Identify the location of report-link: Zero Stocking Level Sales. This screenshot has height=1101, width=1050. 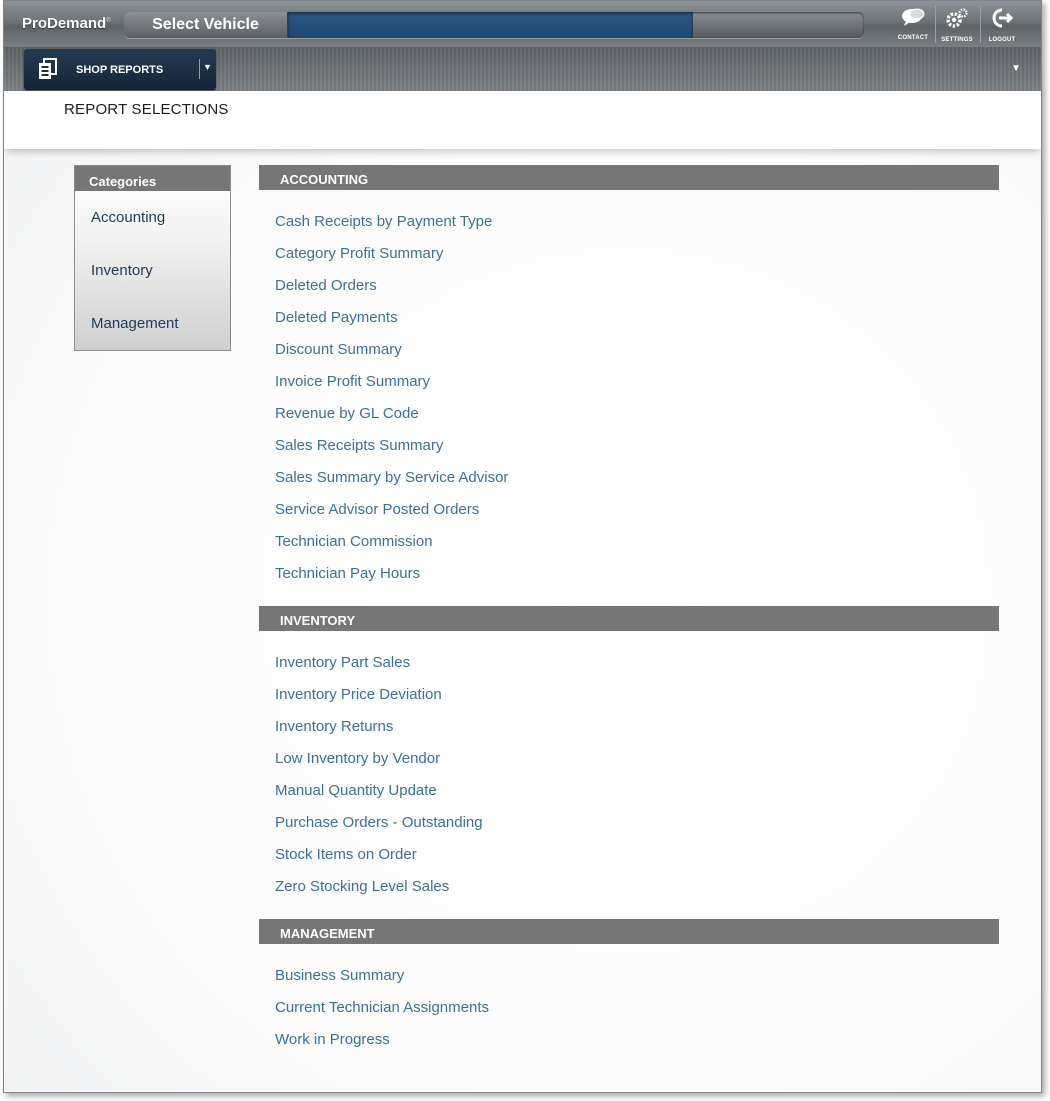
(379, 887).